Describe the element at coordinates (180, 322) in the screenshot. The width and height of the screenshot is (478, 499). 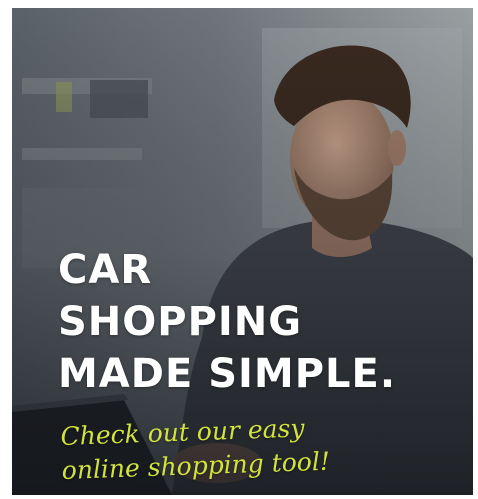
I see `headline-line: SHOPPING` at that location.